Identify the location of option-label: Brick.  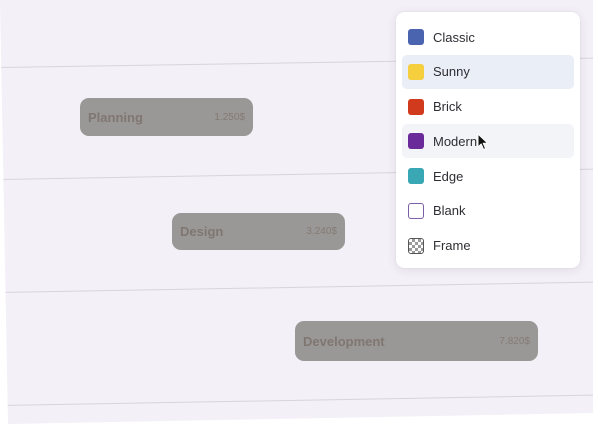
(447, 107).